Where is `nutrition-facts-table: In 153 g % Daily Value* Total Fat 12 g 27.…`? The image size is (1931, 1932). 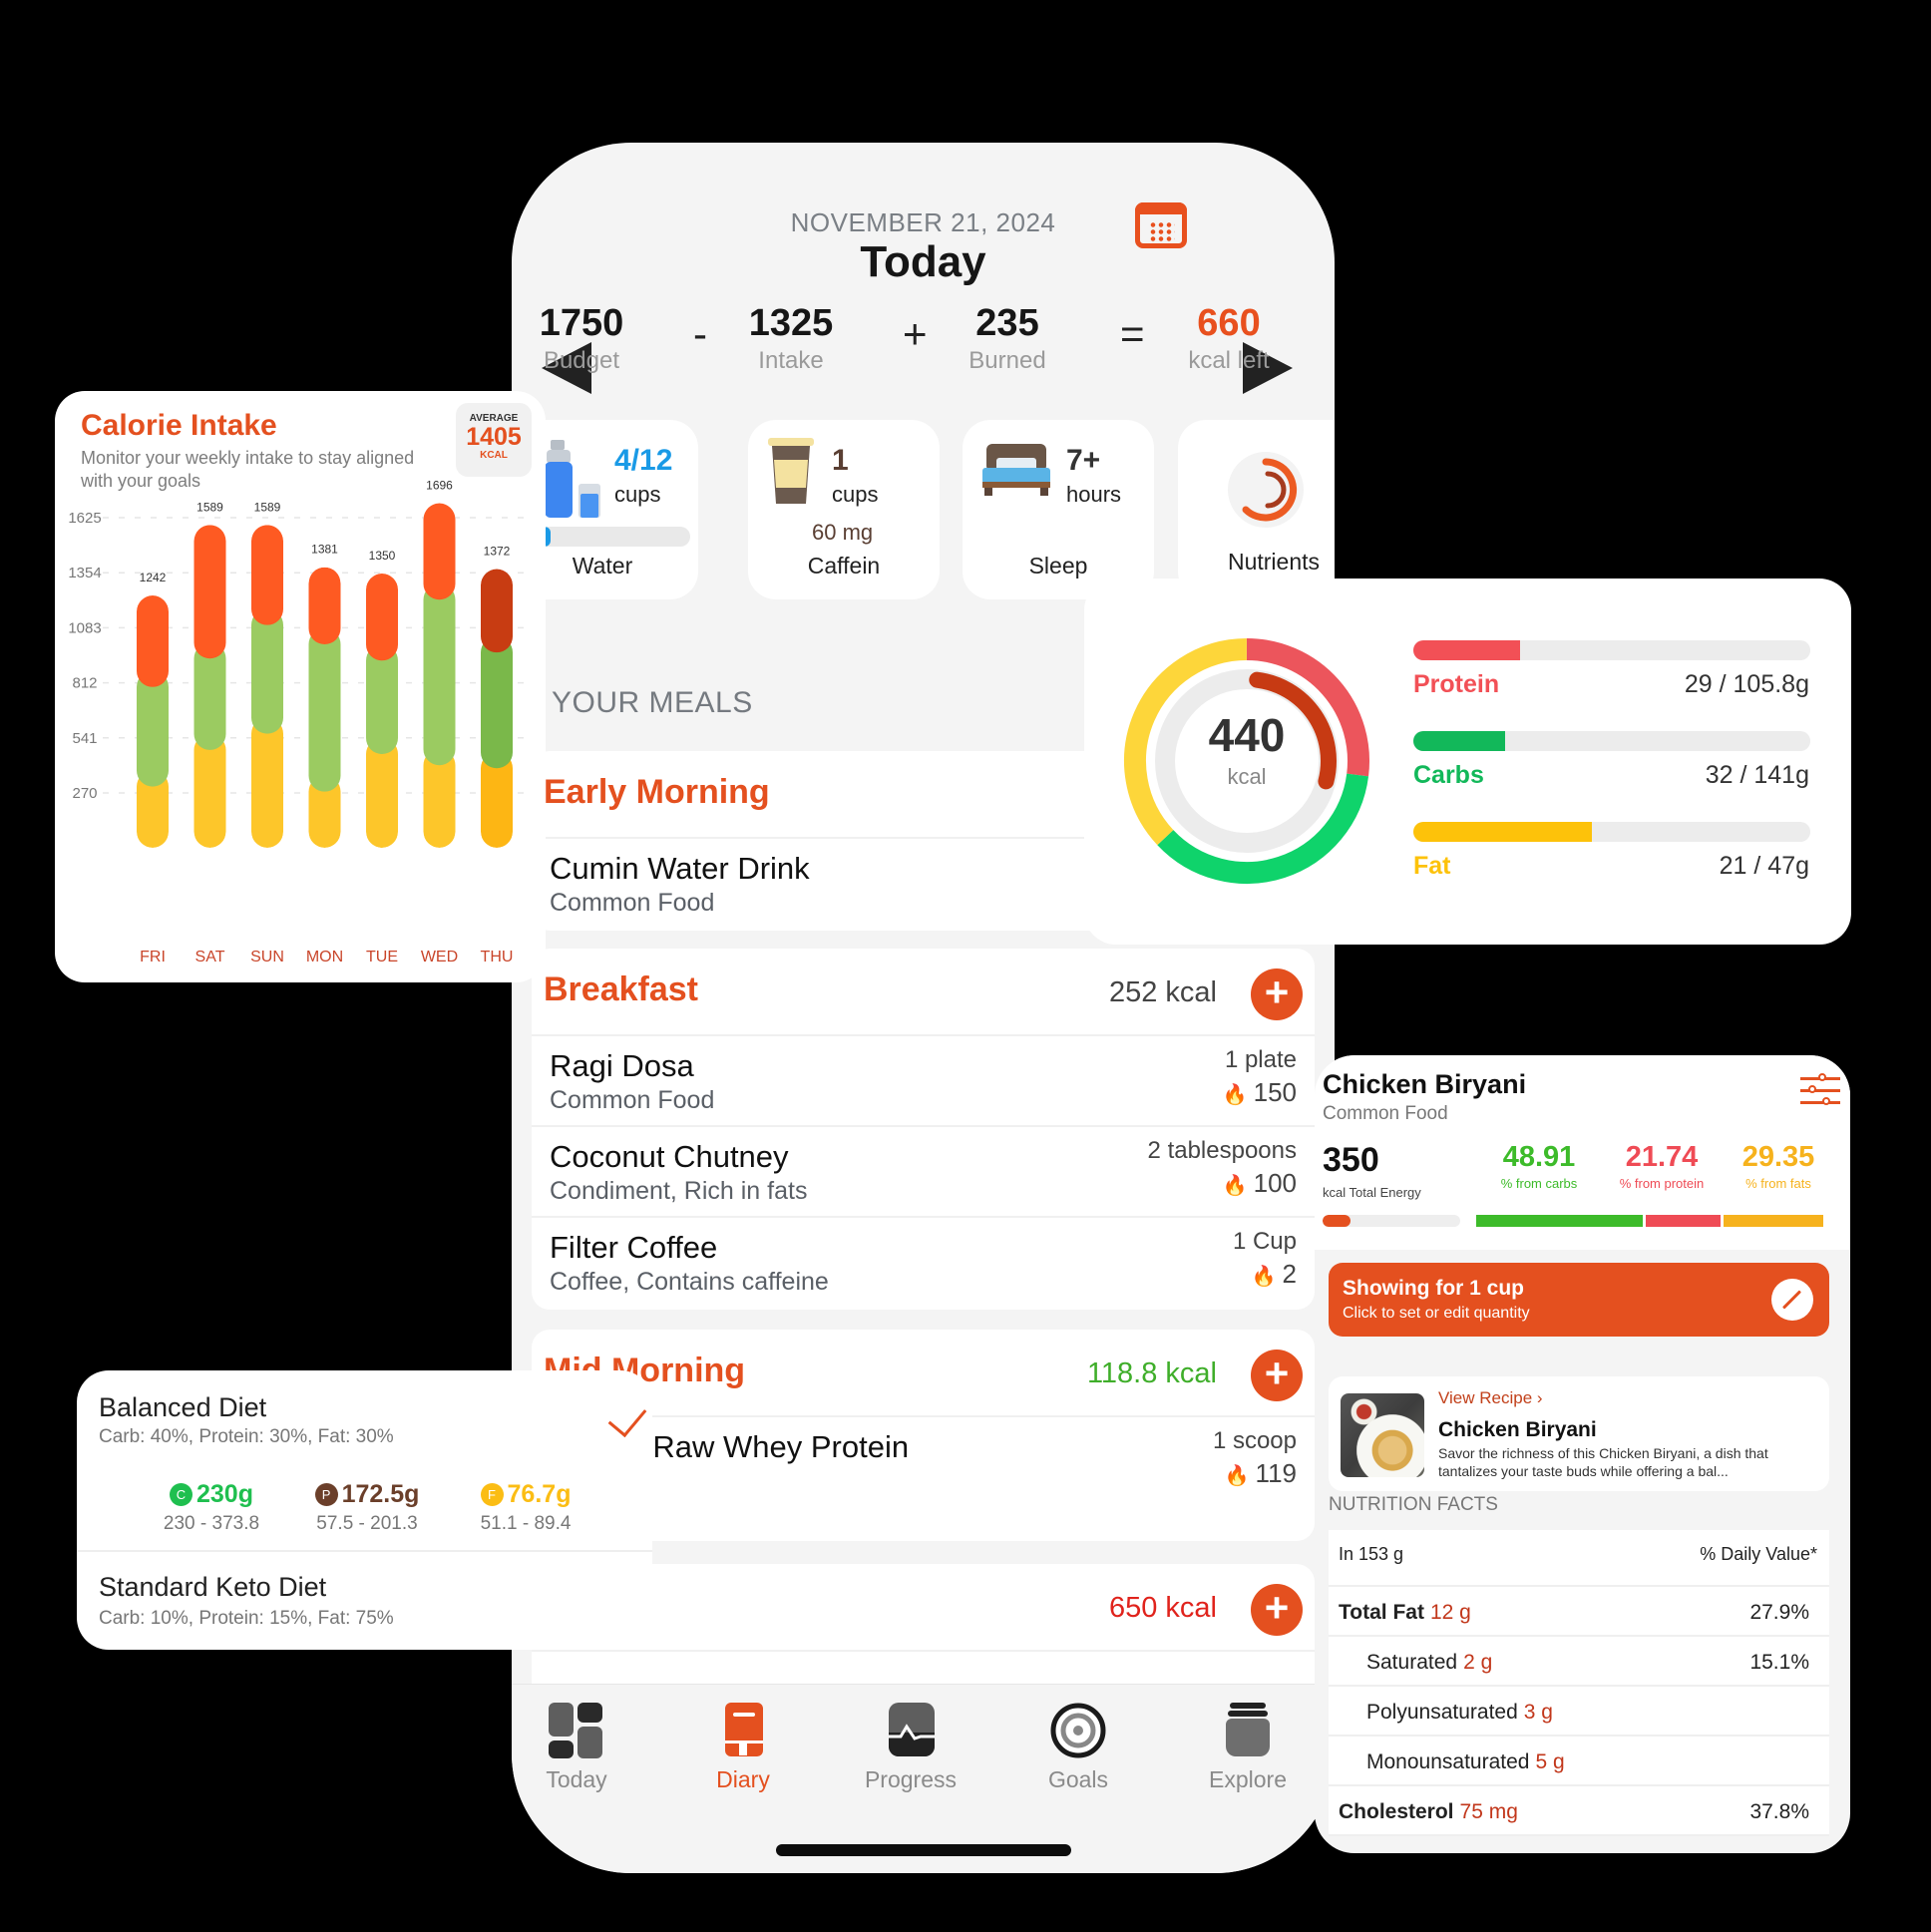 nutrition-facts-table: In 153 g % Daily Value* Total Fat 12 g 27.… is located at coordinates (1579, 1683).